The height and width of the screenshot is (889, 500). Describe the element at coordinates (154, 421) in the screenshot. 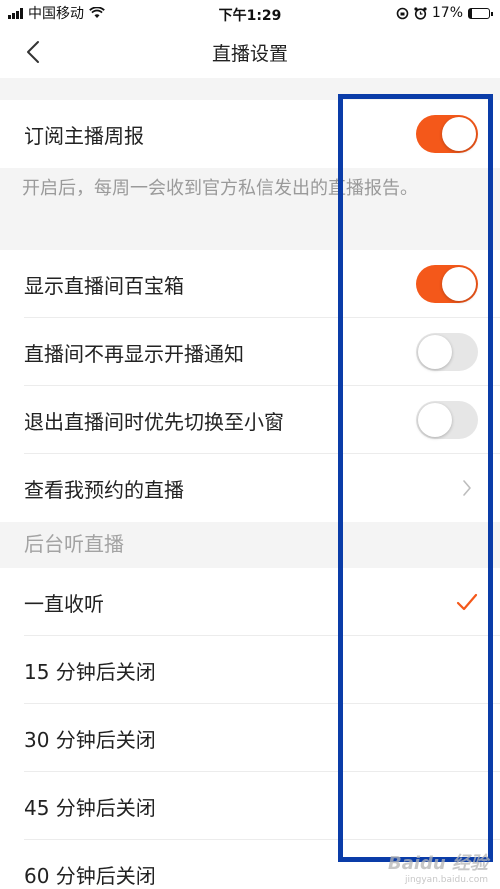

I see `mini-window-label: 退出直播间时优先切换至小窗` at that location.